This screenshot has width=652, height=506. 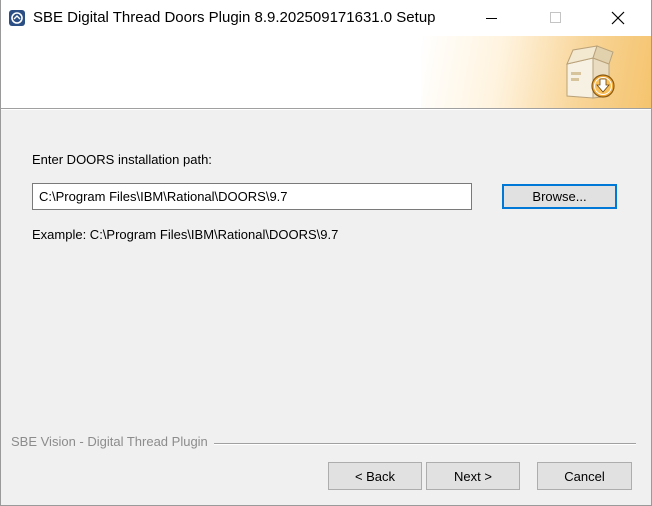 What do you see at coordinates (589, 72) in the screenshot?
I see `installer-box-icon` at bounding box center [589, 72].